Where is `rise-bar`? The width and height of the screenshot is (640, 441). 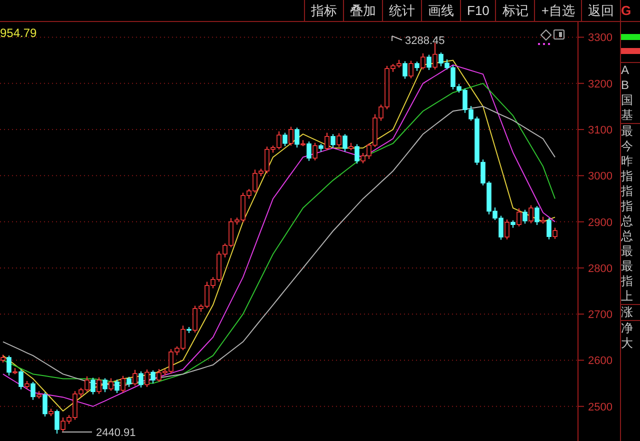 rise-bar is located at coordinates (630, 37).